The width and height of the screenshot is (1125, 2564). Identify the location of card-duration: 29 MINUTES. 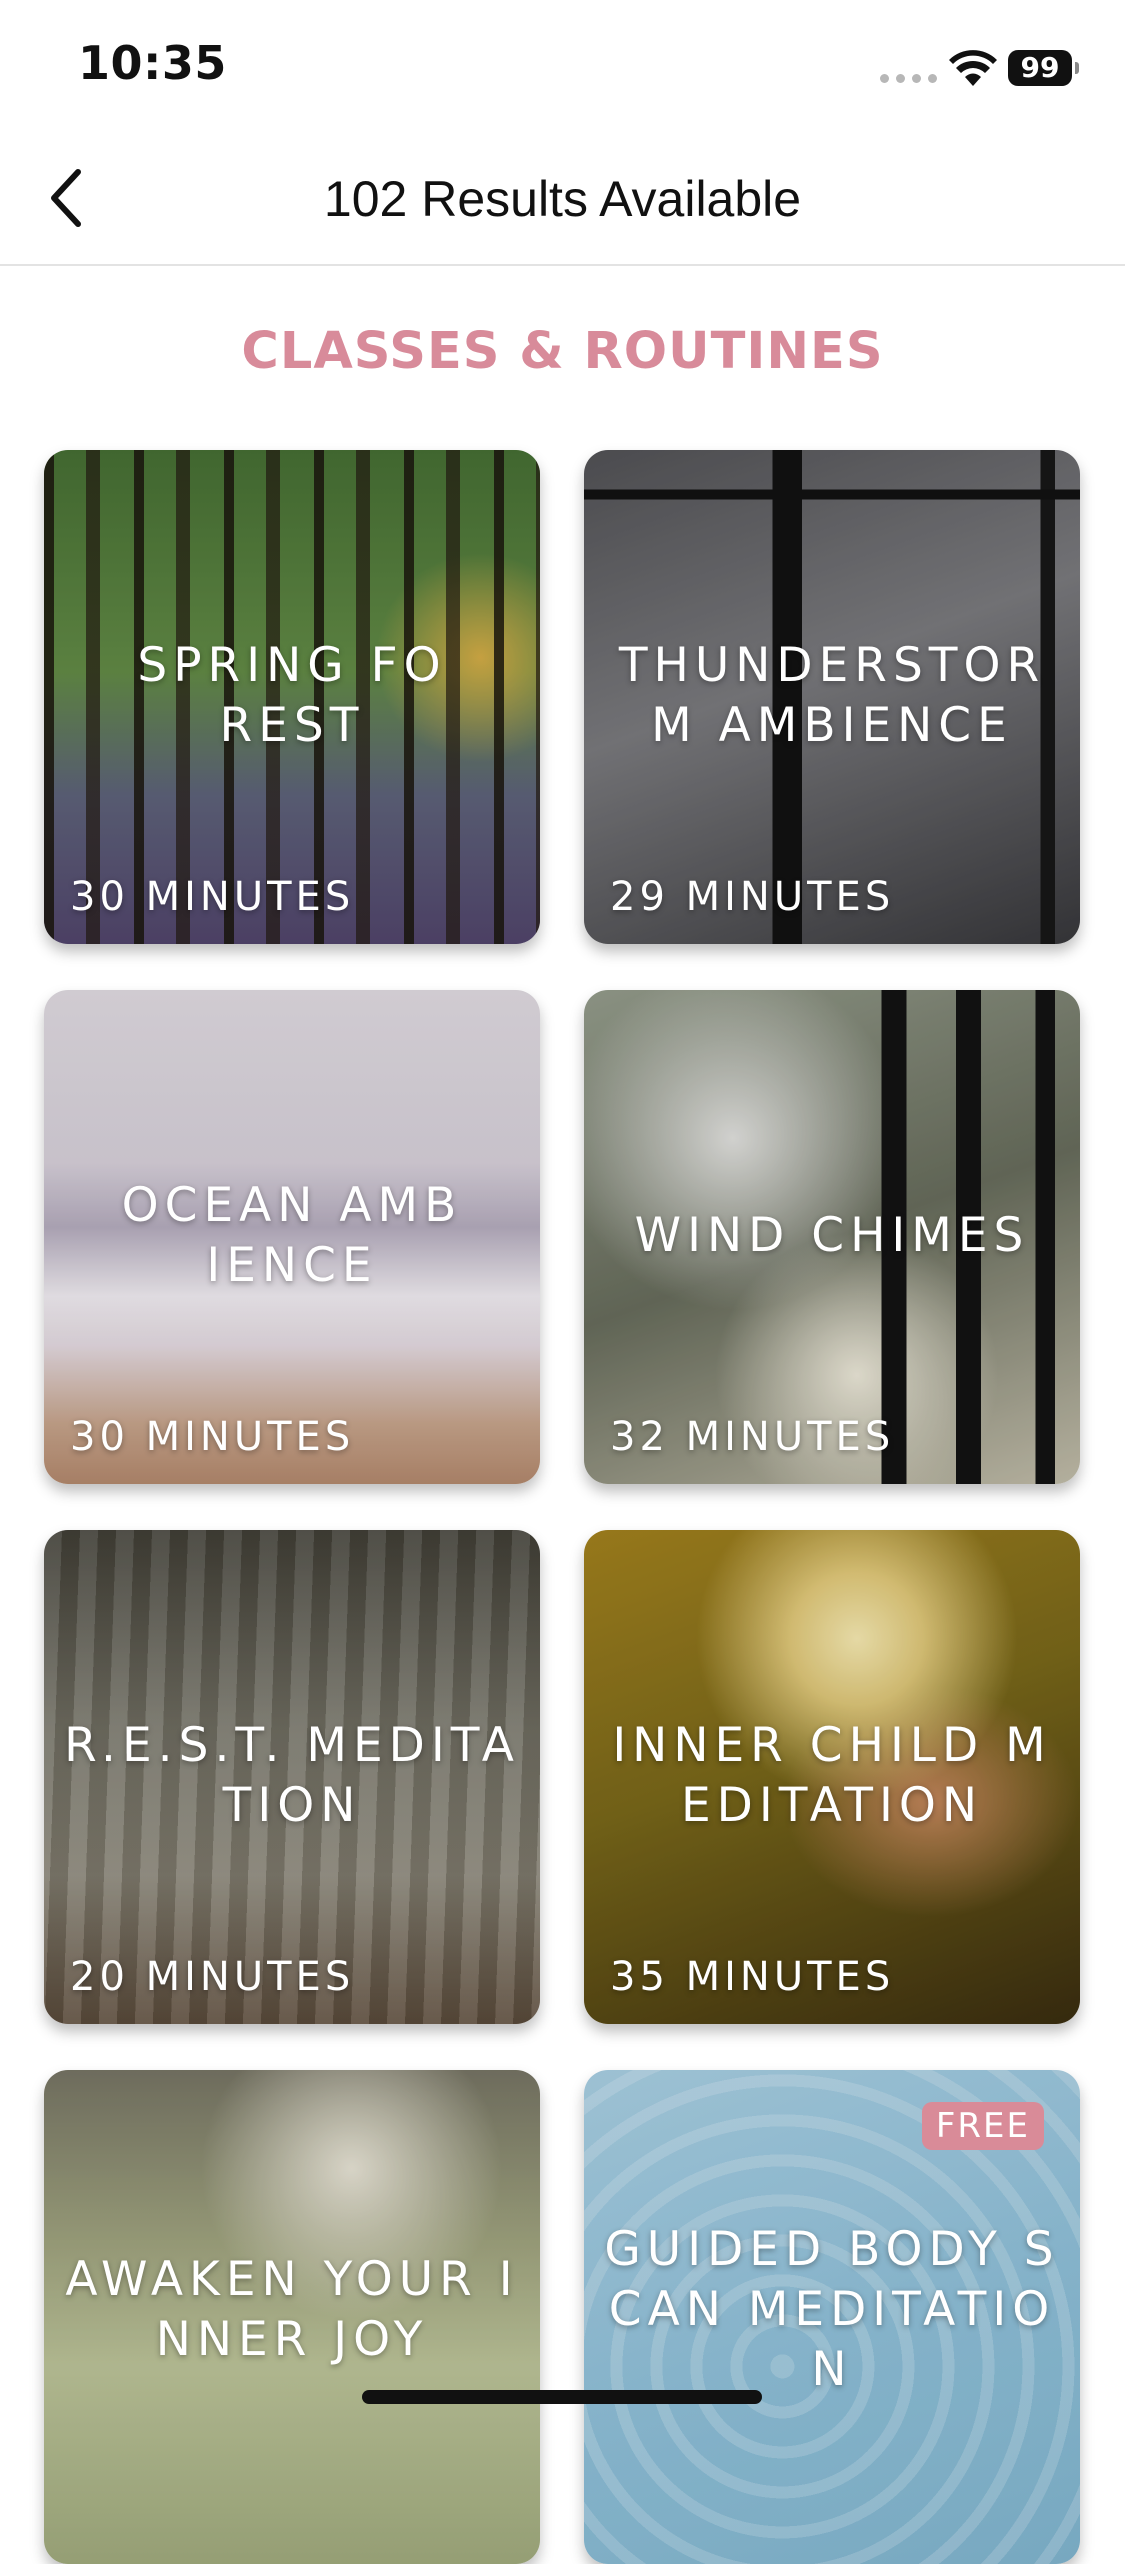
(752, 897).